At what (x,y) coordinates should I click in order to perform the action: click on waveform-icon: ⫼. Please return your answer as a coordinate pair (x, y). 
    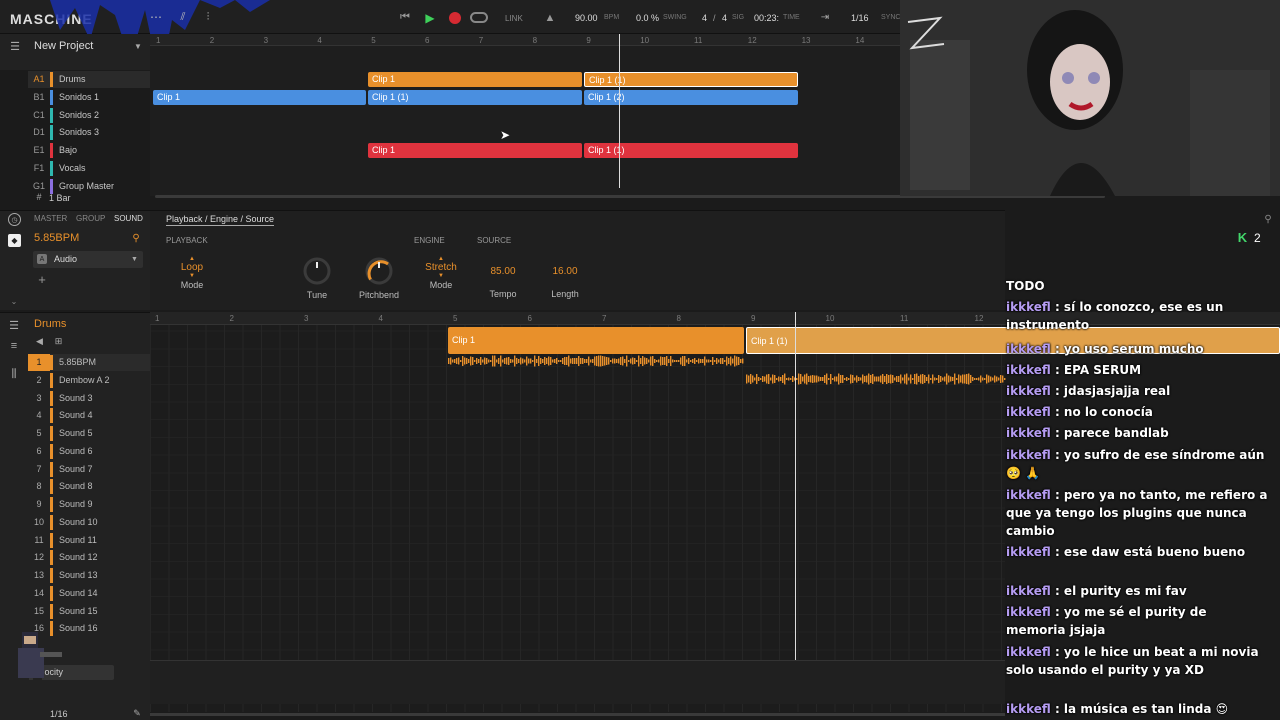
    Looking at the image, I should click on (14, 374).